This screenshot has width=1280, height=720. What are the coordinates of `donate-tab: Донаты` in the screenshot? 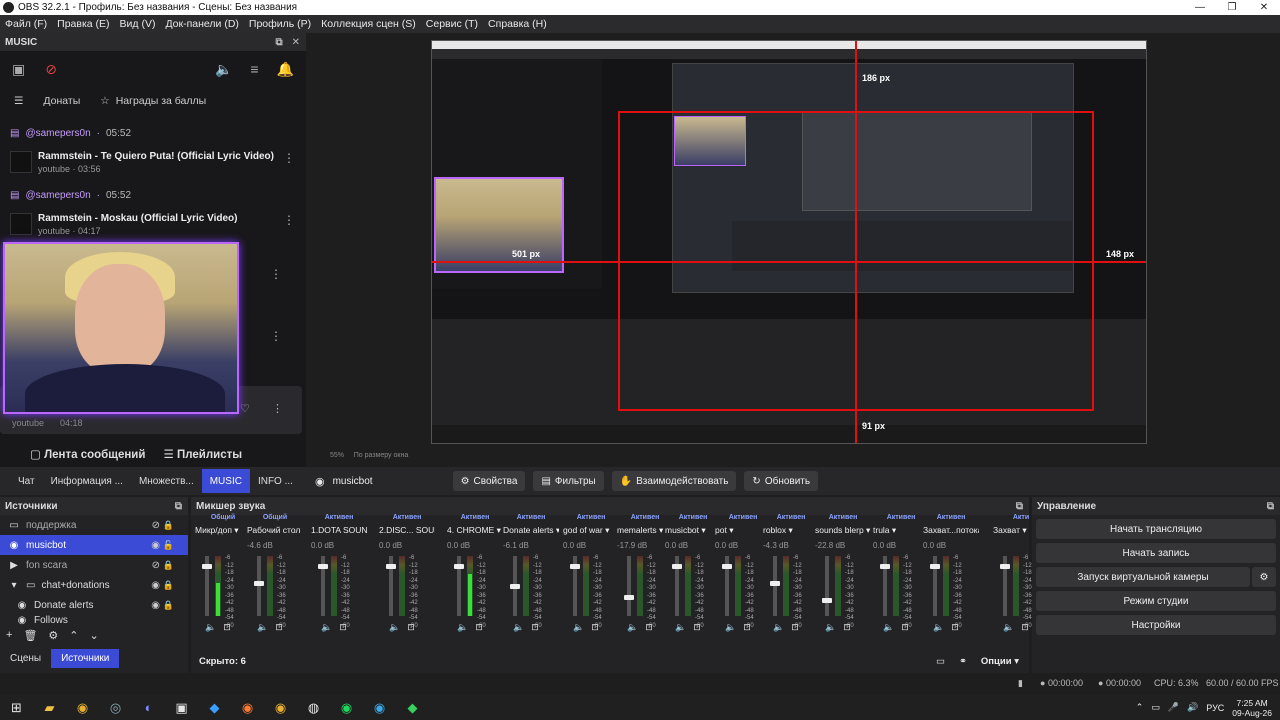 It's located at (61, 101).